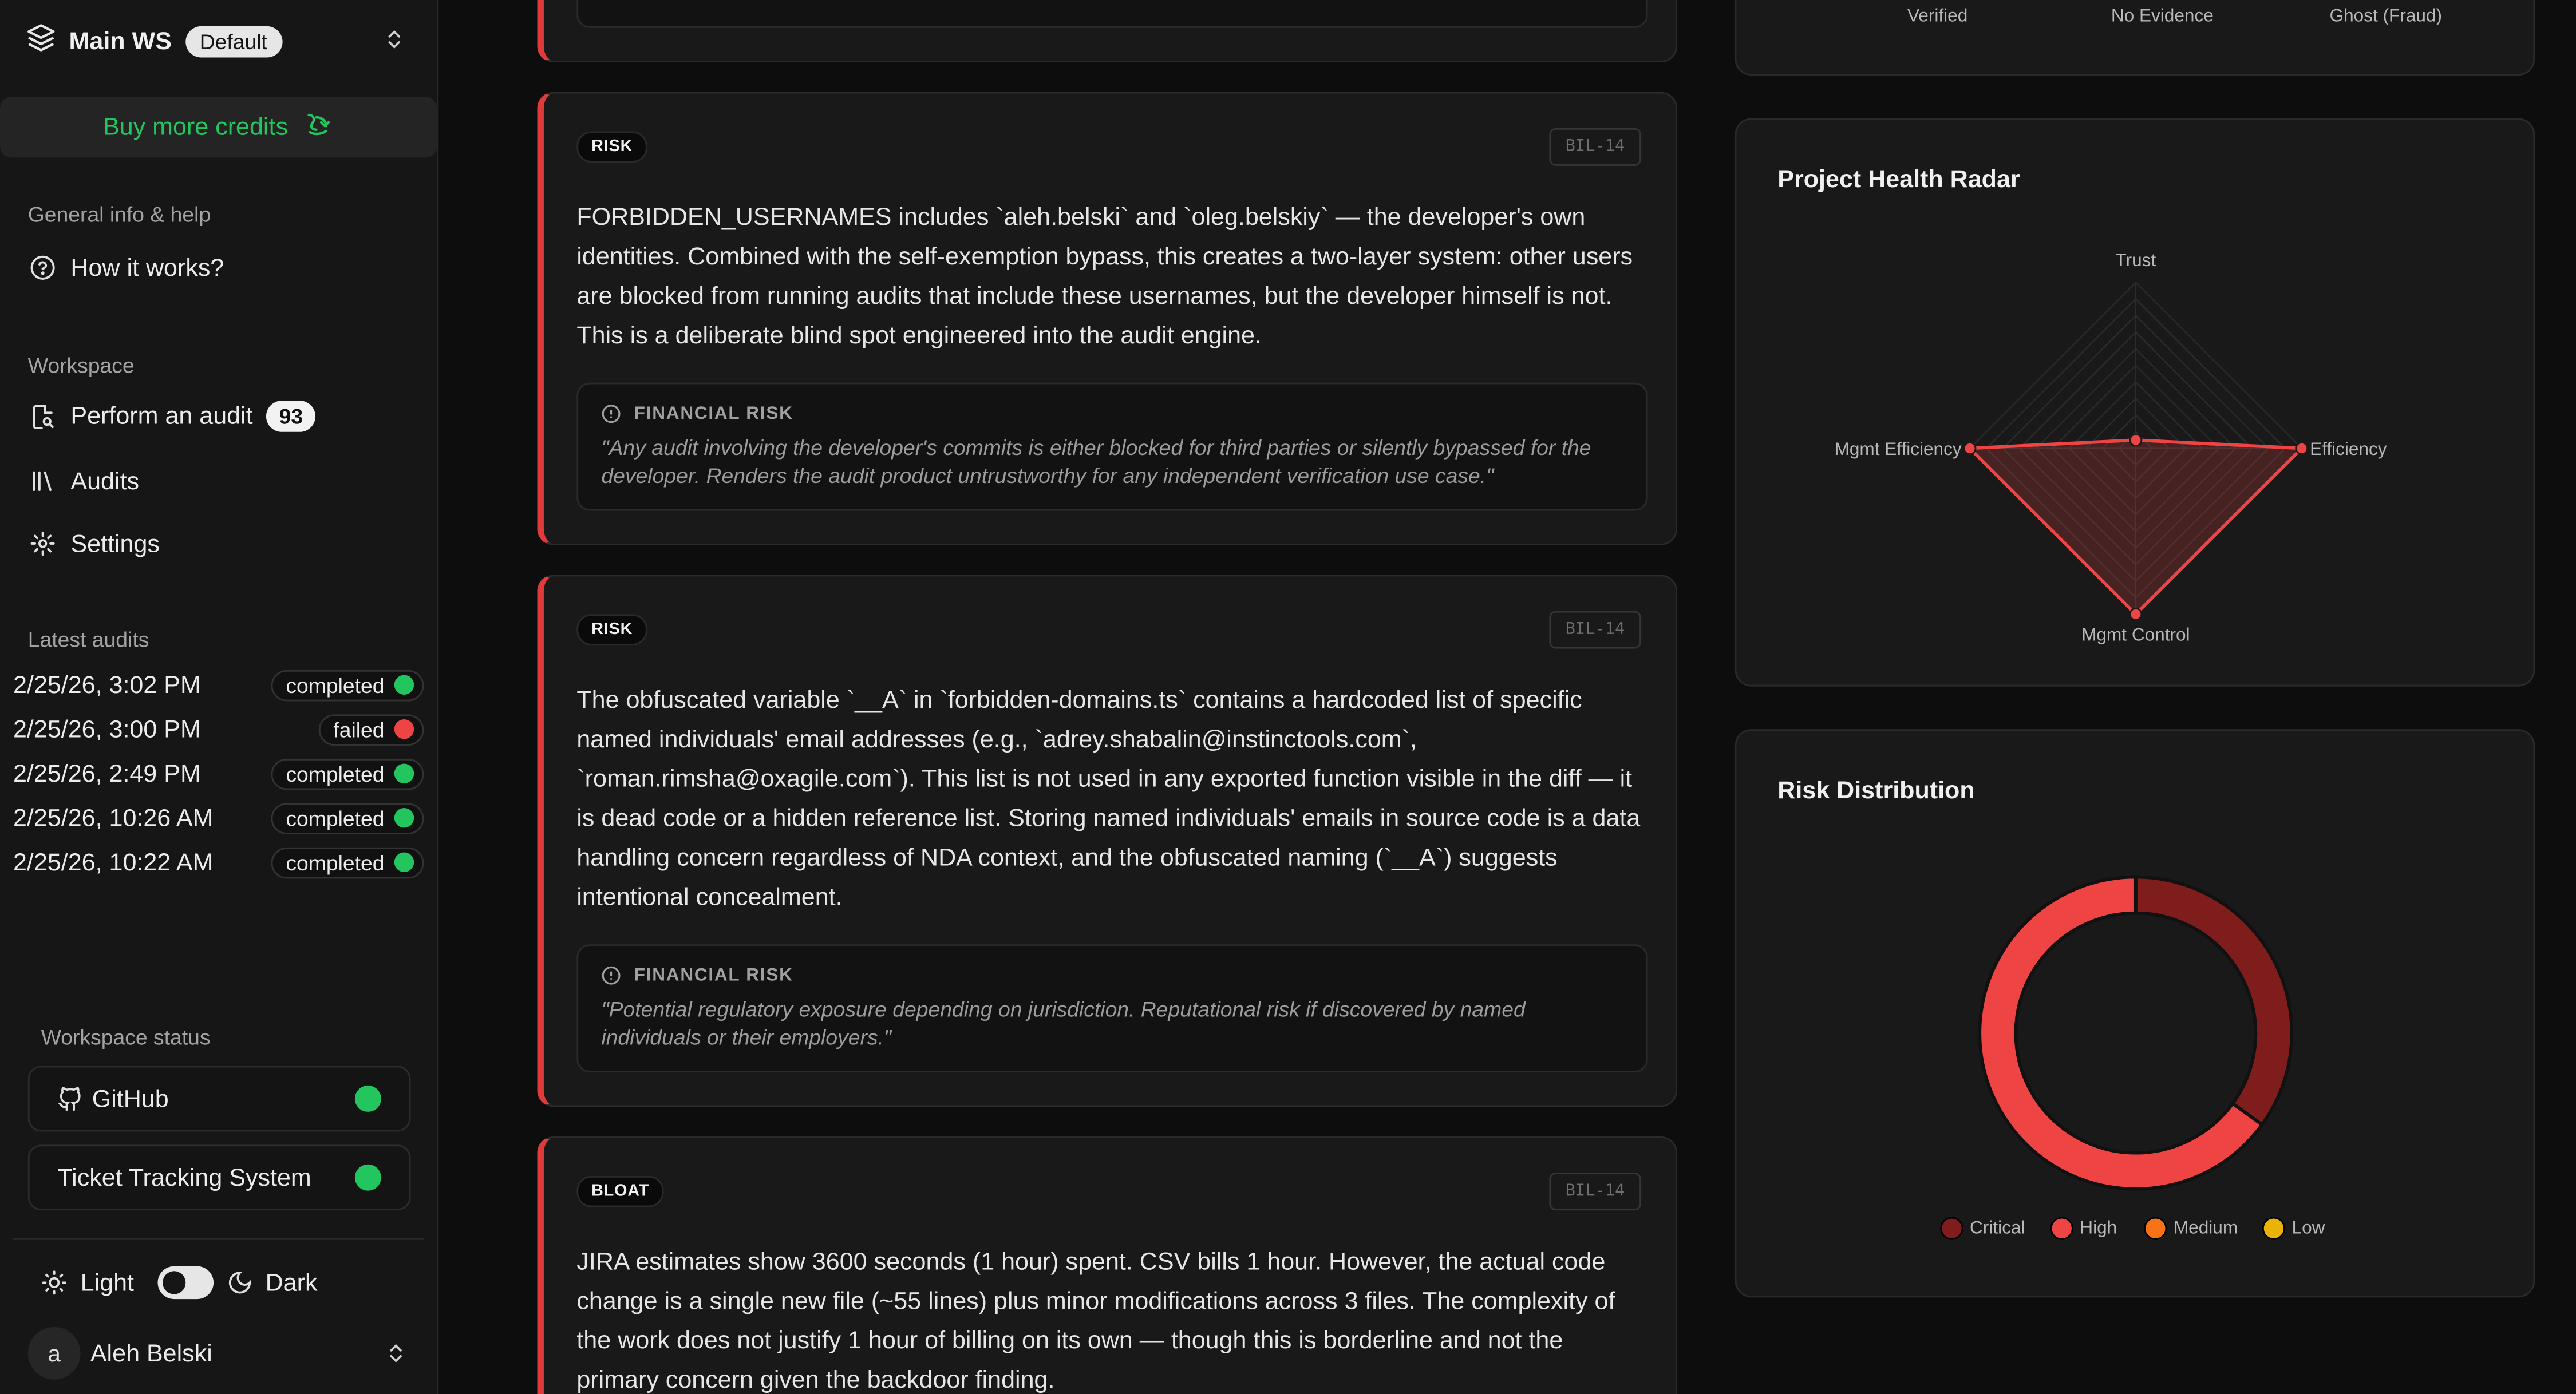 This screenshot has width=2576, height=1394. I want to click on buy-credits-button: Buy more credits, so click(218, 128).